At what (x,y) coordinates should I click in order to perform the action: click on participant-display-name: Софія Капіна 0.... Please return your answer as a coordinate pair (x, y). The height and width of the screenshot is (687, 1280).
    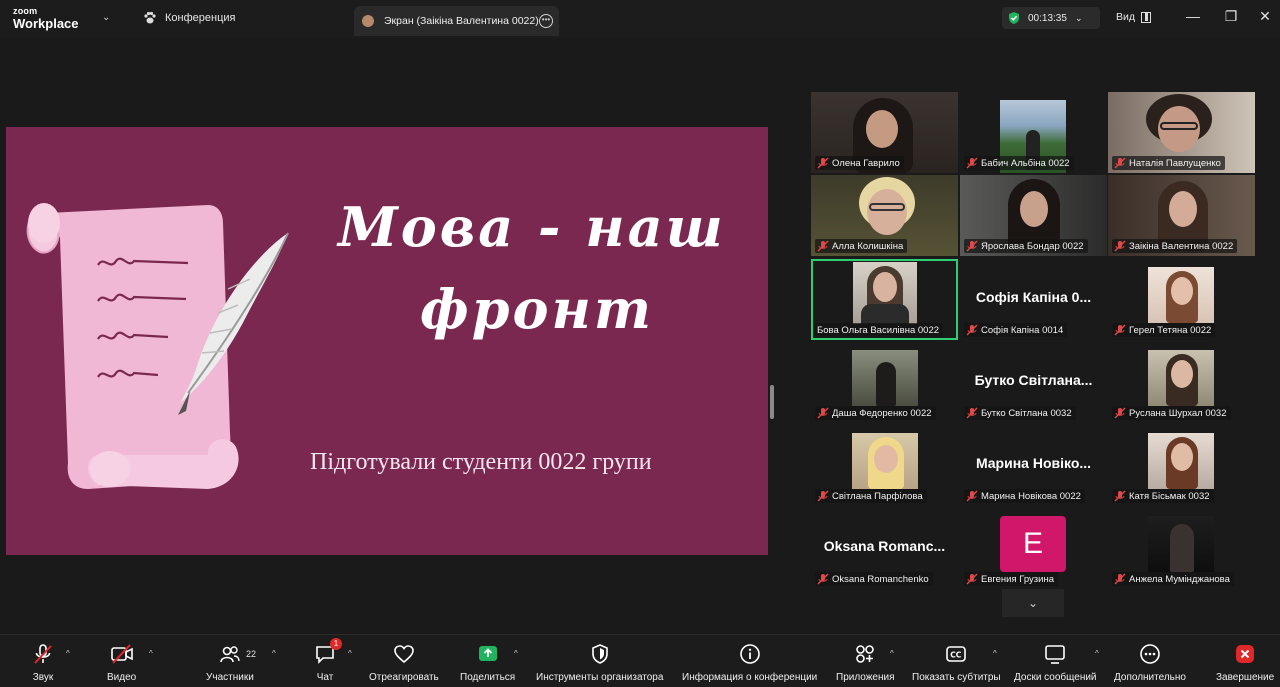
    Looking at the image, I should click on (1033, 297).